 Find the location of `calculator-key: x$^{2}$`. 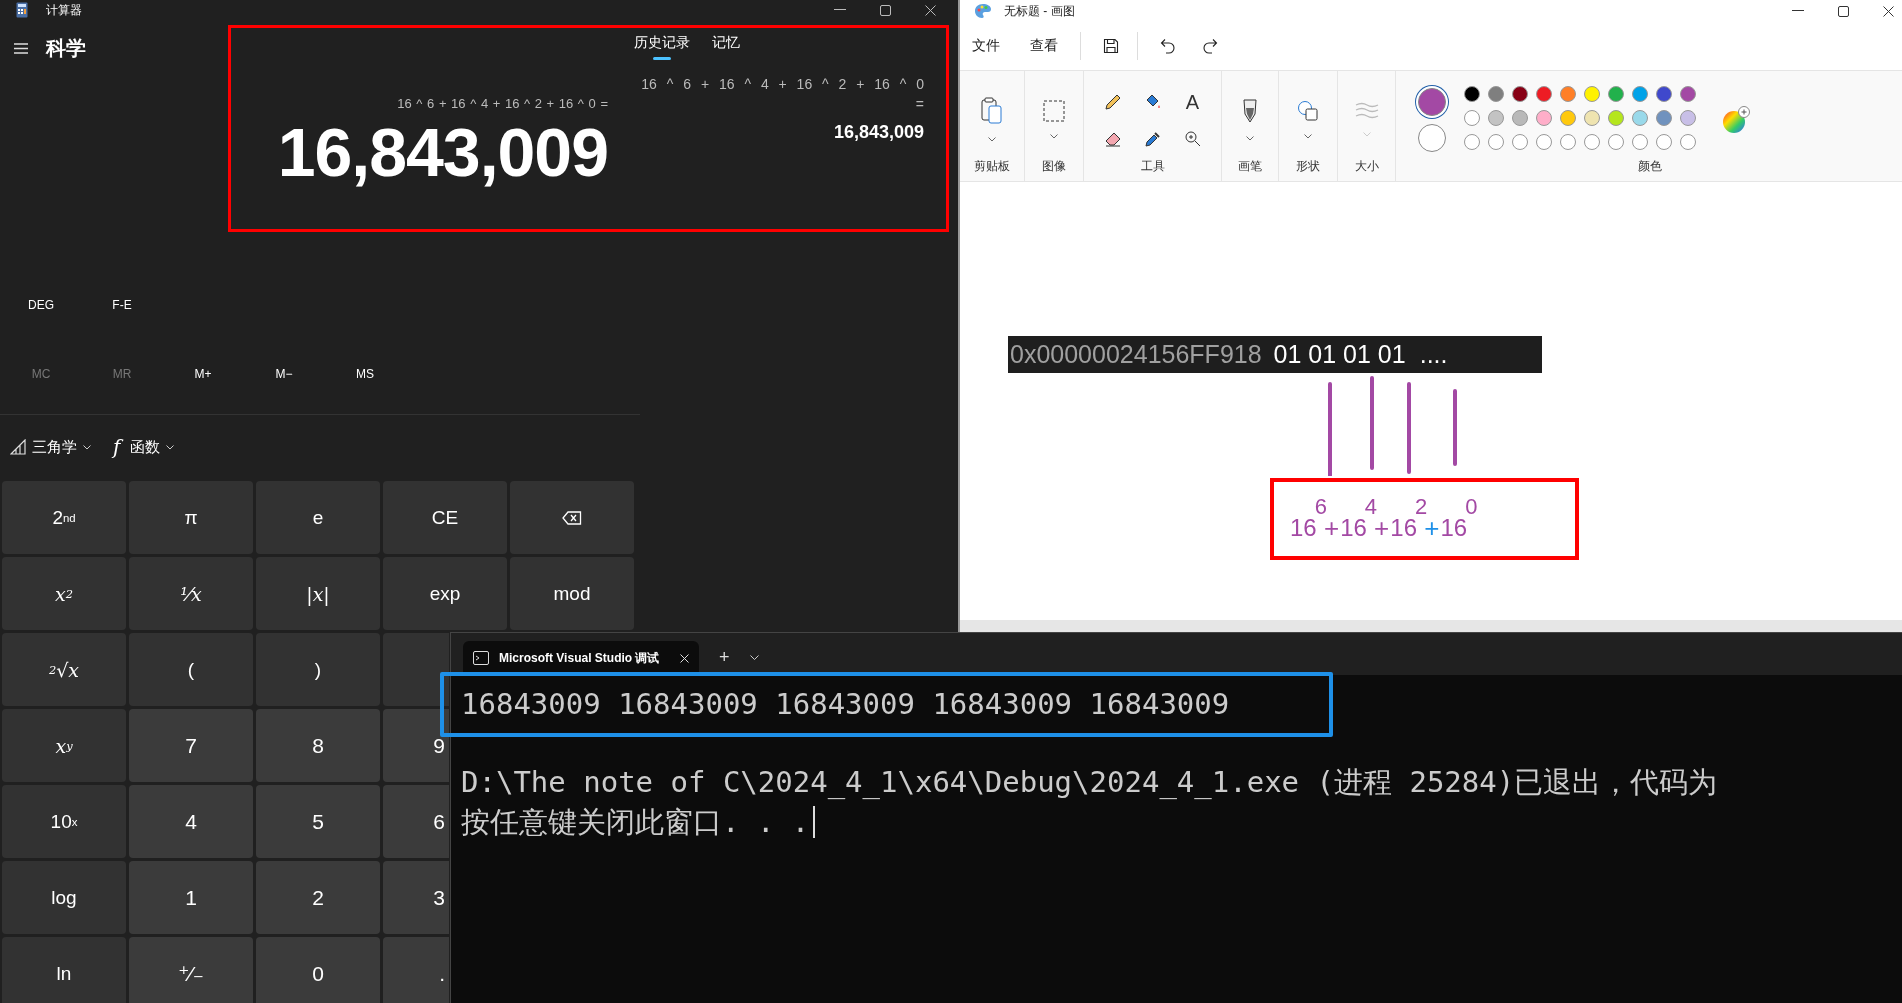

calculator-key: x$^{2}$ is located at coordinates (64, 593).